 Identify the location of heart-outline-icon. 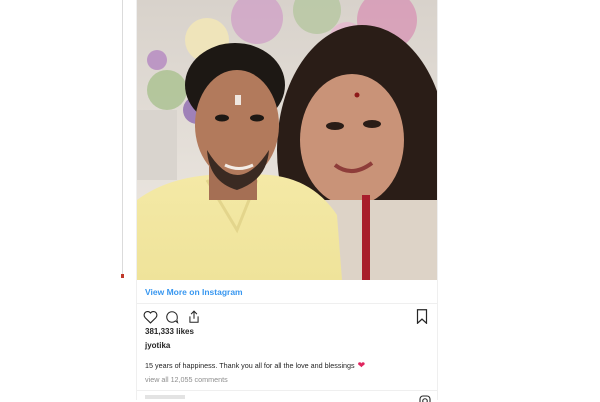
(150, 317).